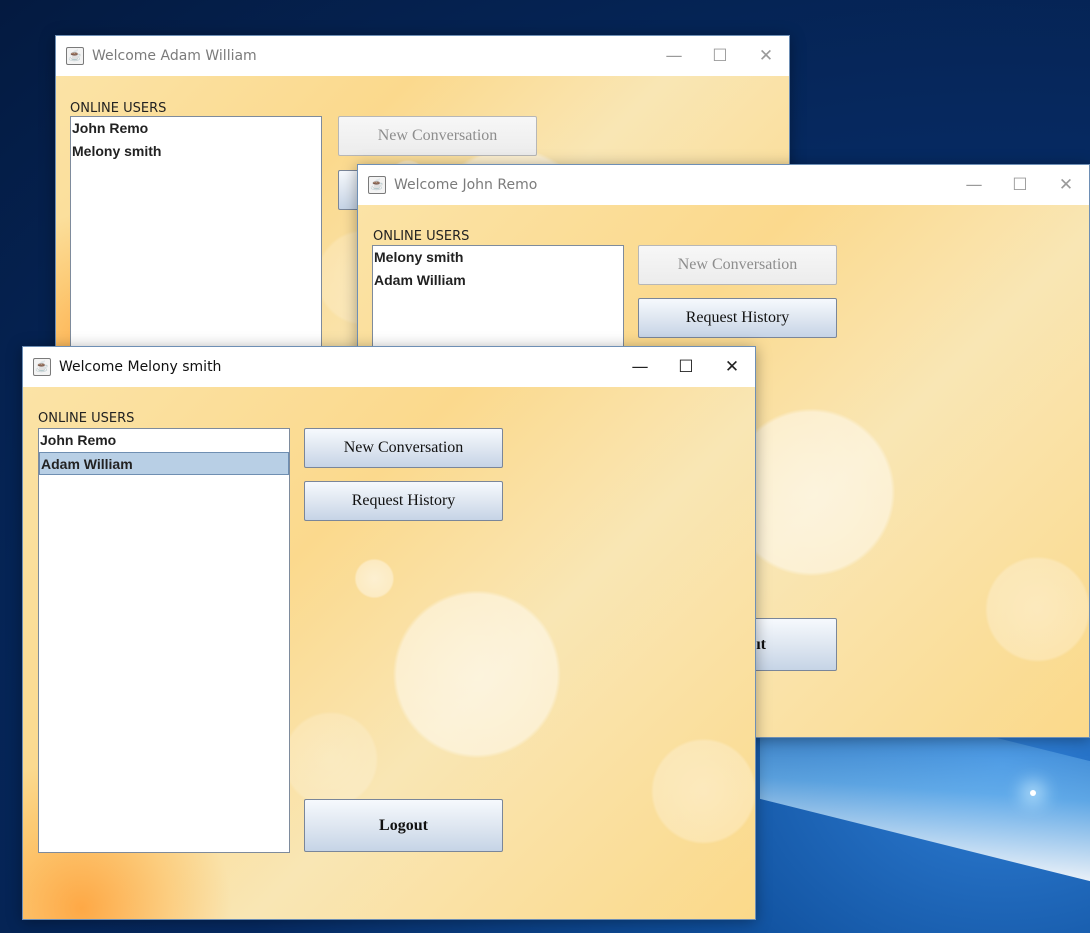  Describe the element at coordinates (761, 644) in the screenshot. I see `logout-label: ıt` at that location.